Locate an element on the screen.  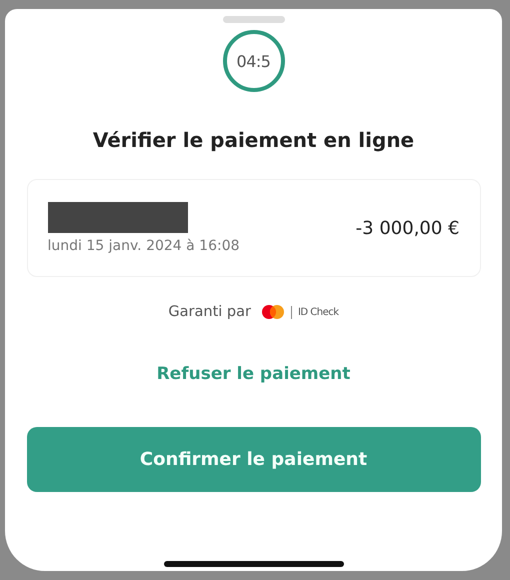
brand-label: ID Check is located at coordinates (318, 312).